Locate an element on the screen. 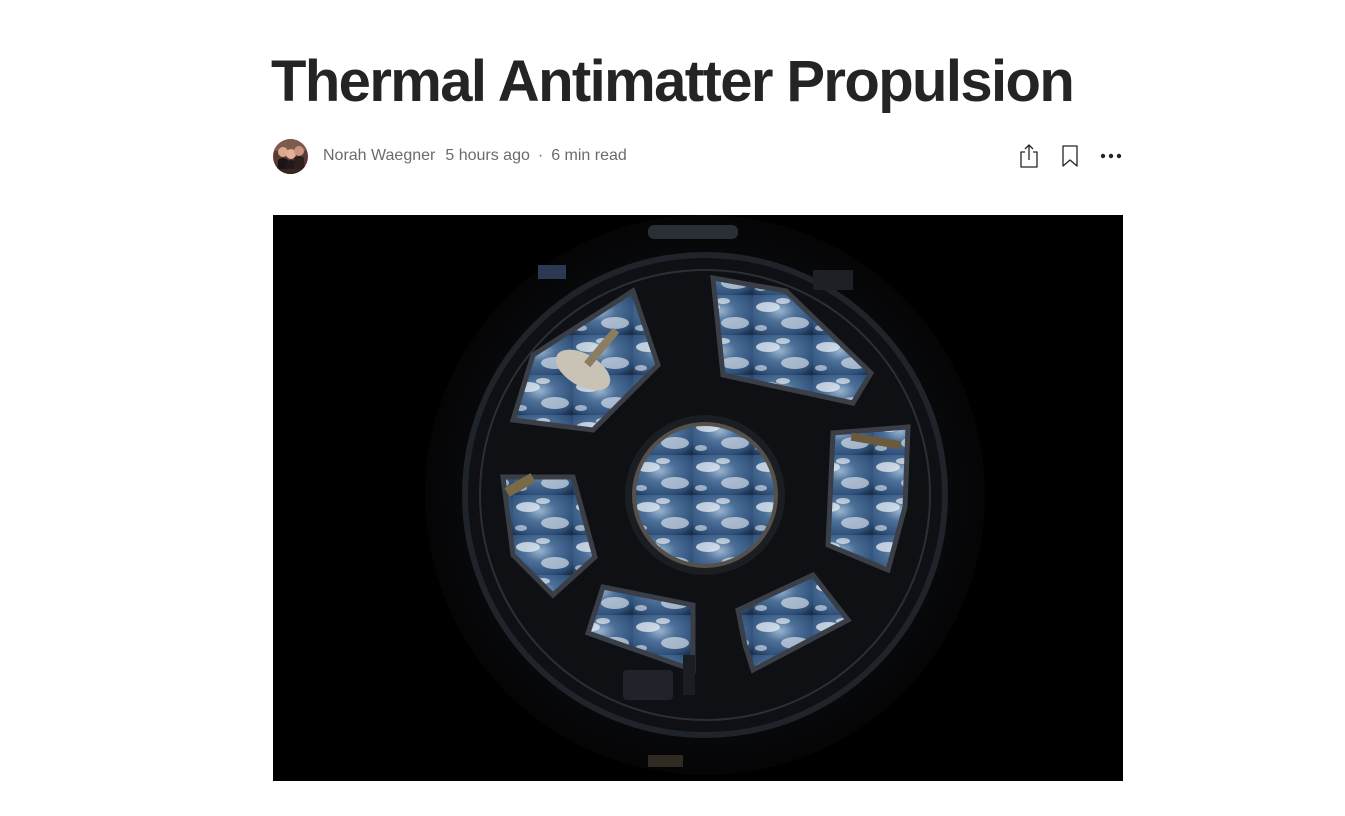  share-button is located at coordinates (1028, 156).